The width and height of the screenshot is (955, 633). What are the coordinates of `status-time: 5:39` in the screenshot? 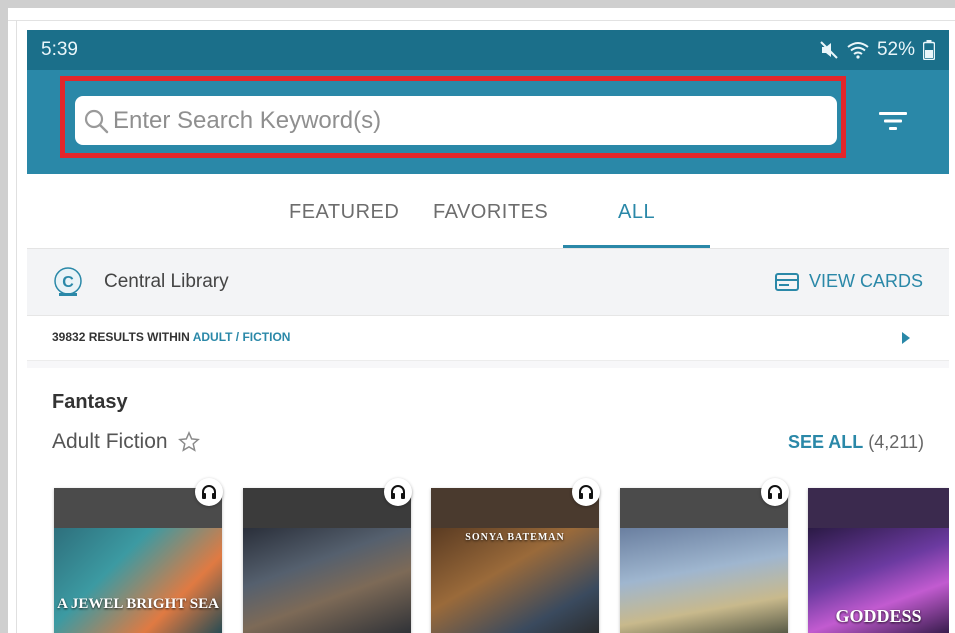 It's located at (59, 49).